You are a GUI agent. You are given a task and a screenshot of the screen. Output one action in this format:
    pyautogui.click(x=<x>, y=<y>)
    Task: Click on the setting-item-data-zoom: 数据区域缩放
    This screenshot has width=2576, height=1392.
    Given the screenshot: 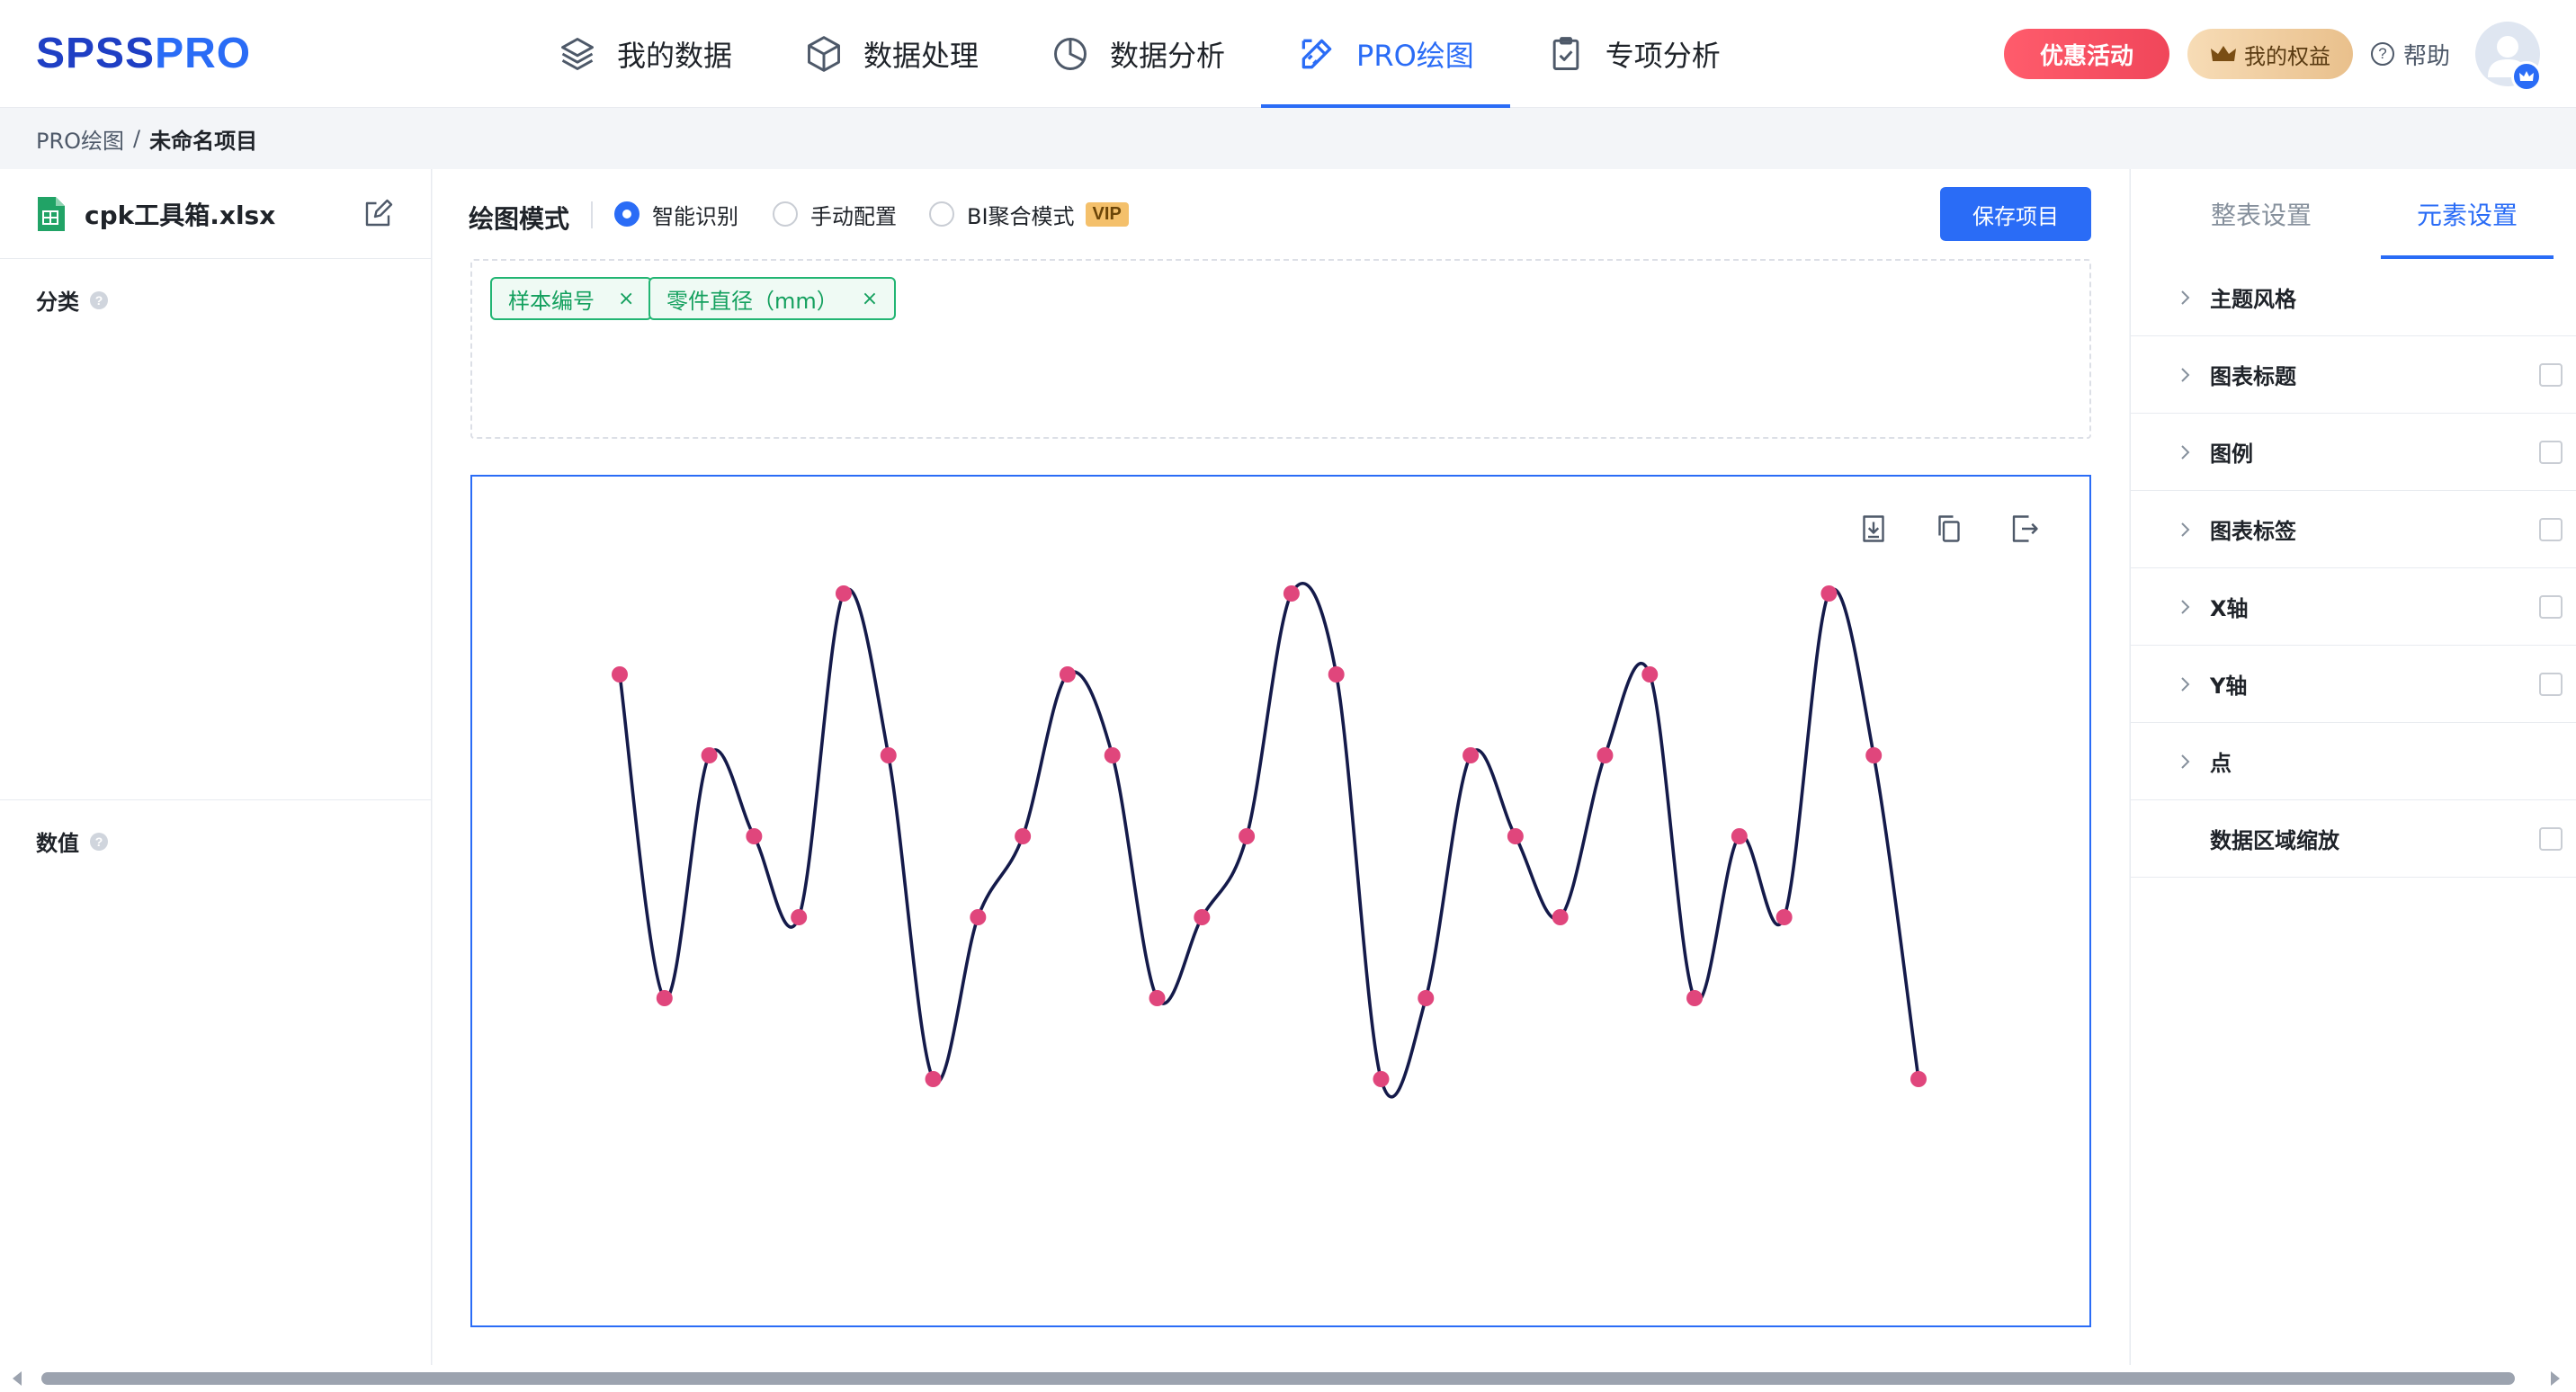 What is the action you would take?
    pyautogui.click(x=2353, y=839)
    